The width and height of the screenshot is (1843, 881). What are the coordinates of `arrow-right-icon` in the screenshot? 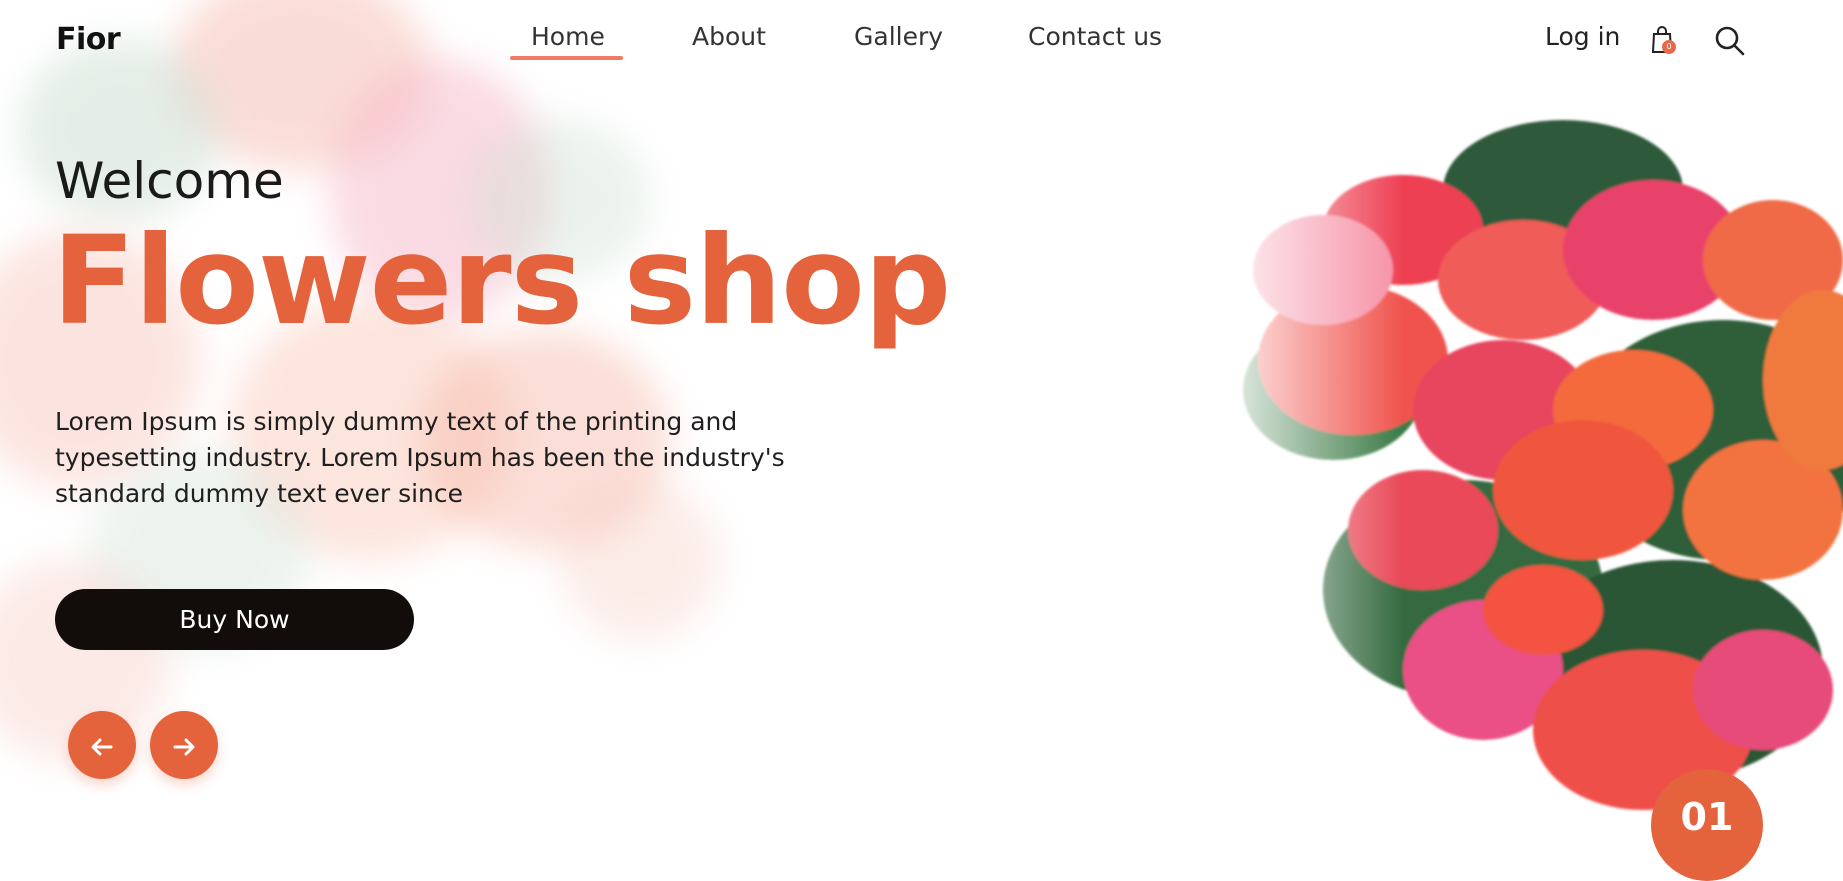 It's located at (184, 747).